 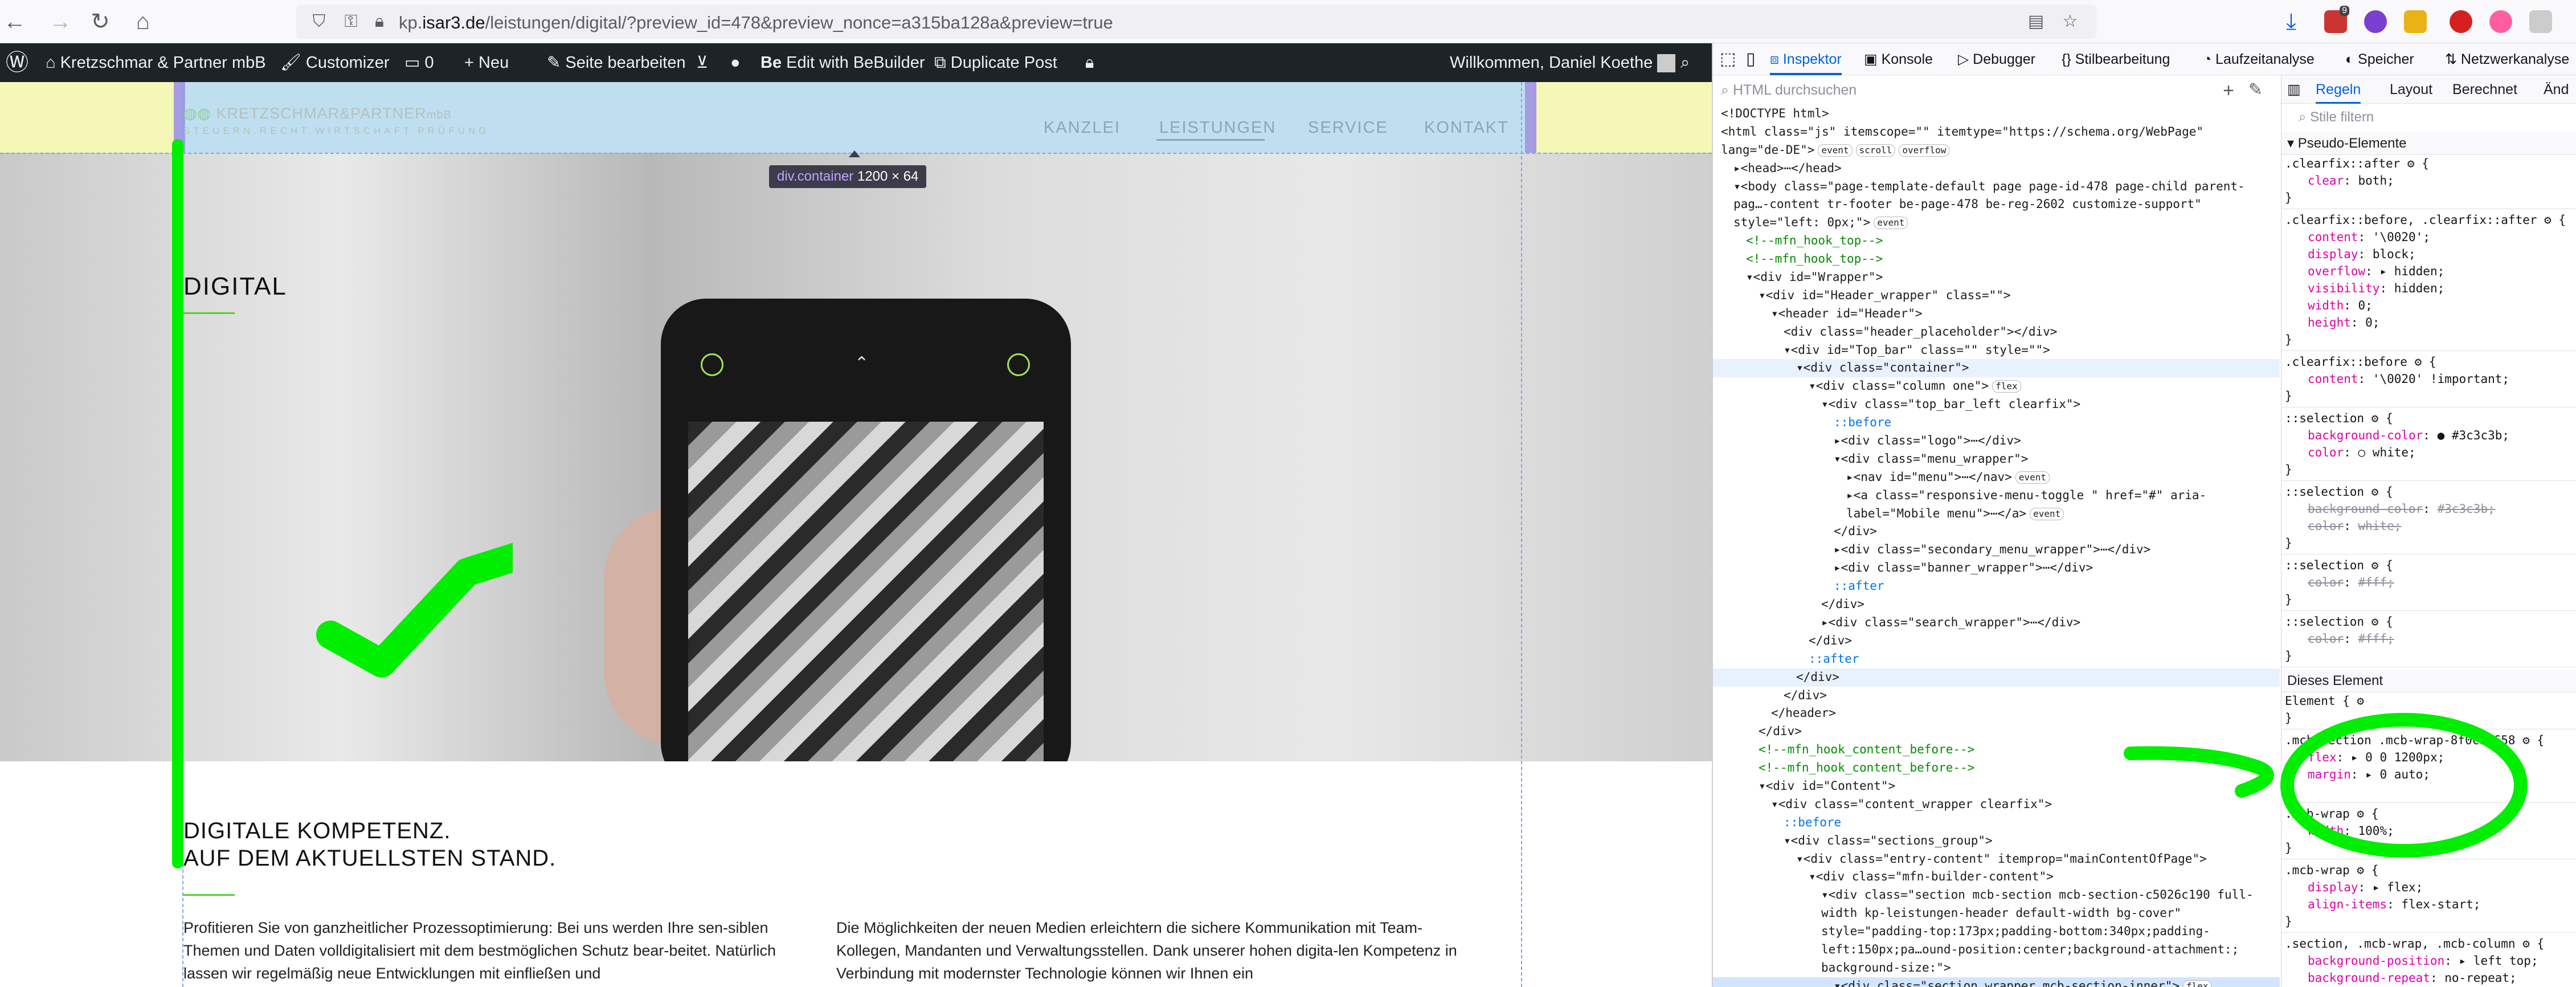 What do you see at coordinates (1685, 62) in the screenshot?
I see `search-icon: ⌕` at bounding box center [1685, 62].